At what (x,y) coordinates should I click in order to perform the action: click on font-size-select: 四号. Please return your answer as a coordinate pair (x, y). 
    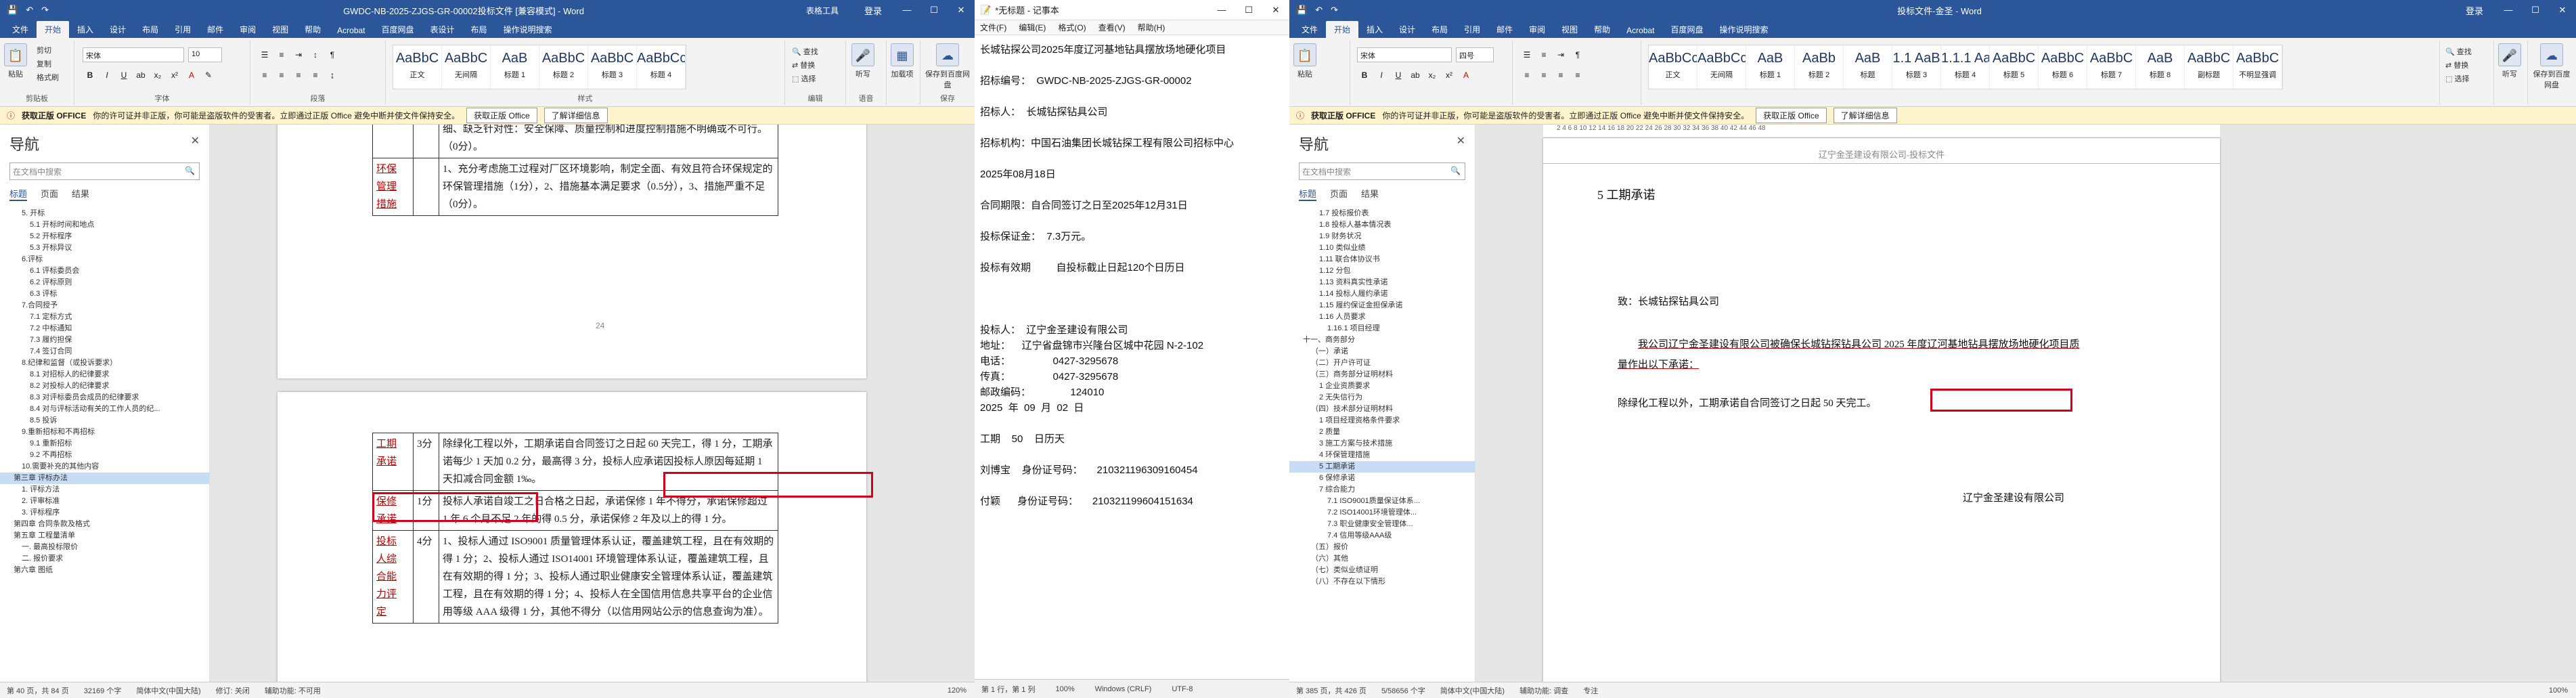
    Looking at the image, I should click on (1475, 55).